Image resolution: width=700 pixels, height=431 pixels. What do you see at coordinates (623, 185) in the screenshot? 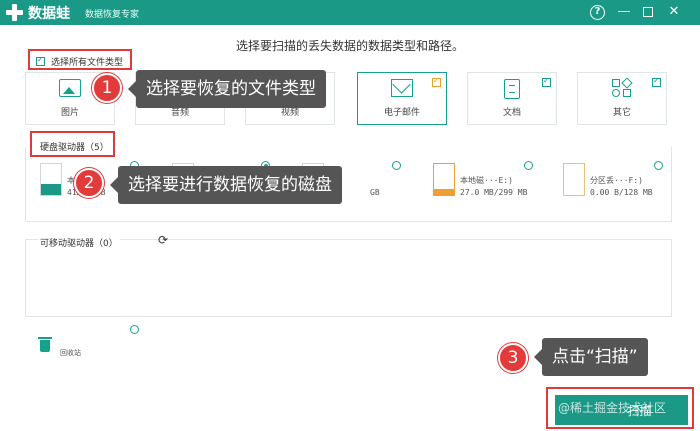
I see `drive-f: 分区丢···F:) 0.00 B/128 MB` at bounding box center [623, 185].